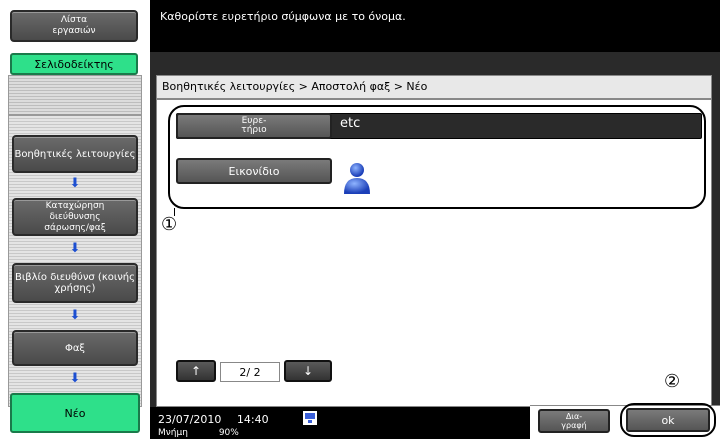 This screenshot has height=439, width=720. I want to click on date-text: 23/07/2010, so click(190, 419).